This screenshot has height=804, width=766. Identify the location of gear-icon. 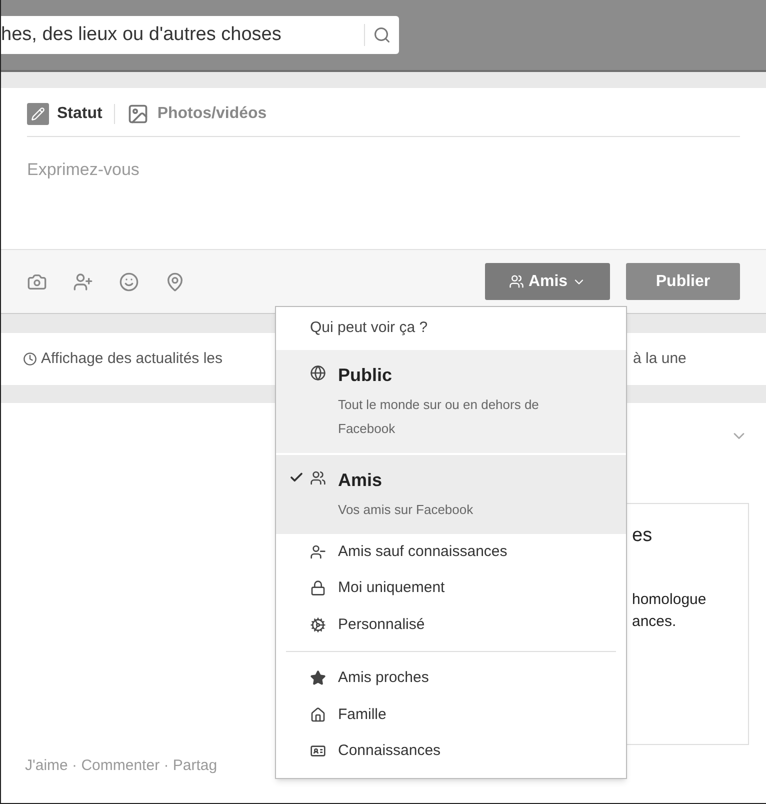
(318, 624).